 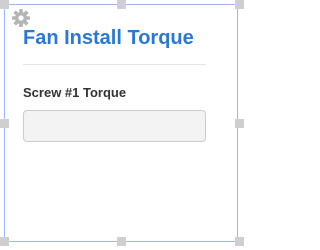 What do you see at coordinates (239, 123) in the screenshot?
I see `resize-handle-right` at bounding box center [239, 123].